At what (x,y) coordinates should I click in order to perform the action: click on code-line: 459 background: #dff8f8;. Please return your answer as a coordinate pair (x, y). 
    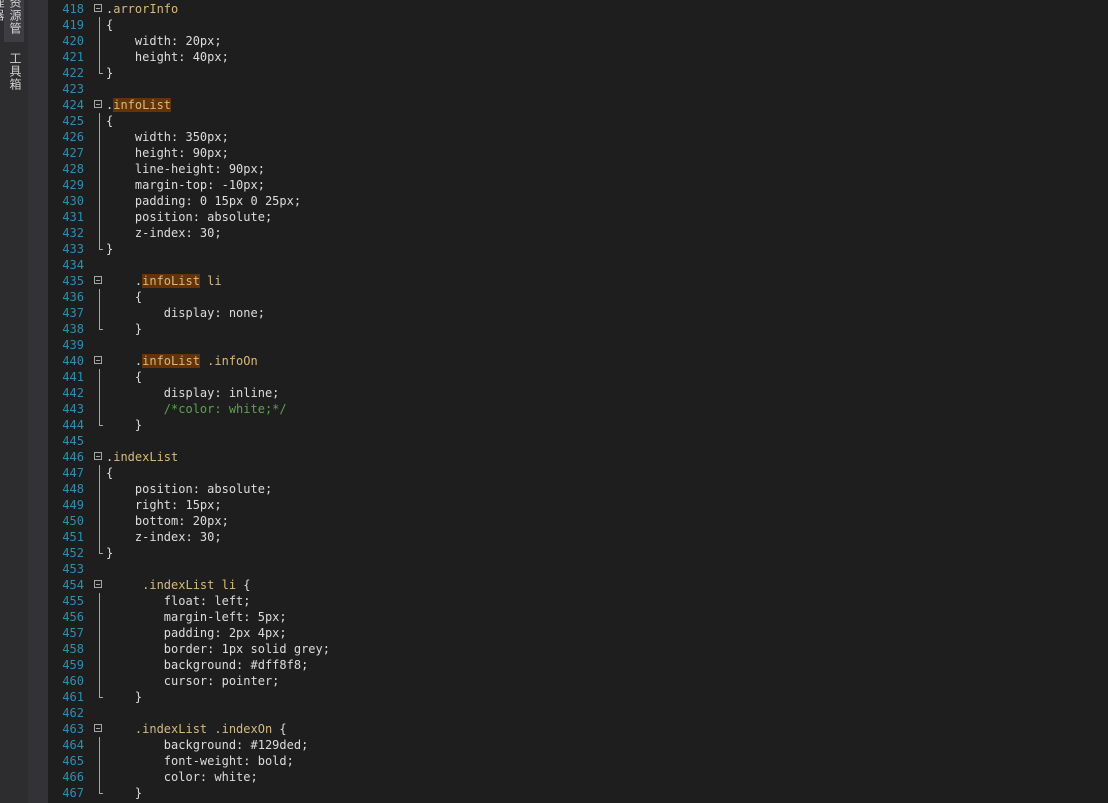
    Looking at the image, I should click on (578, 665).